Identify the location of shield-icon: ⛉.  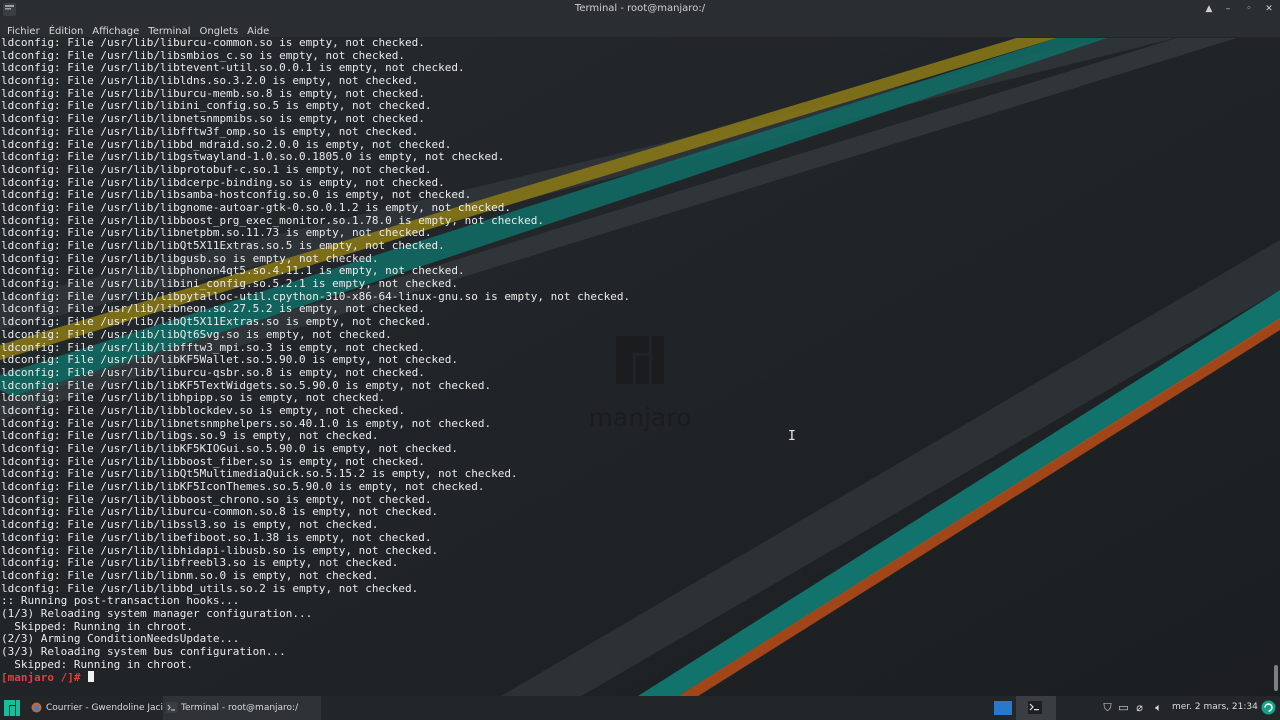
(1107, 707).